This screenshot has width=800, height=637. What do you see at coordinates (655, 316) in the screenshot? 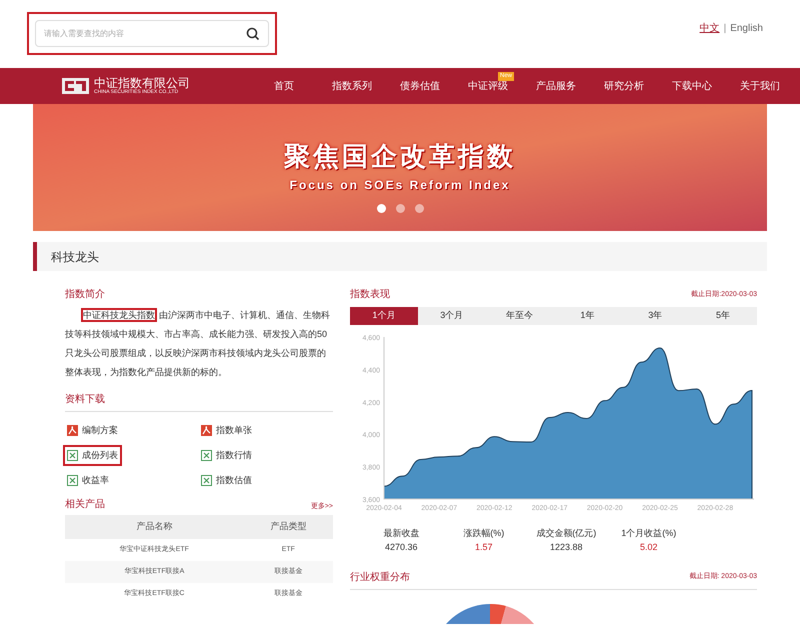
I see `period-tab: 3年` at bounding box center [655, 316].